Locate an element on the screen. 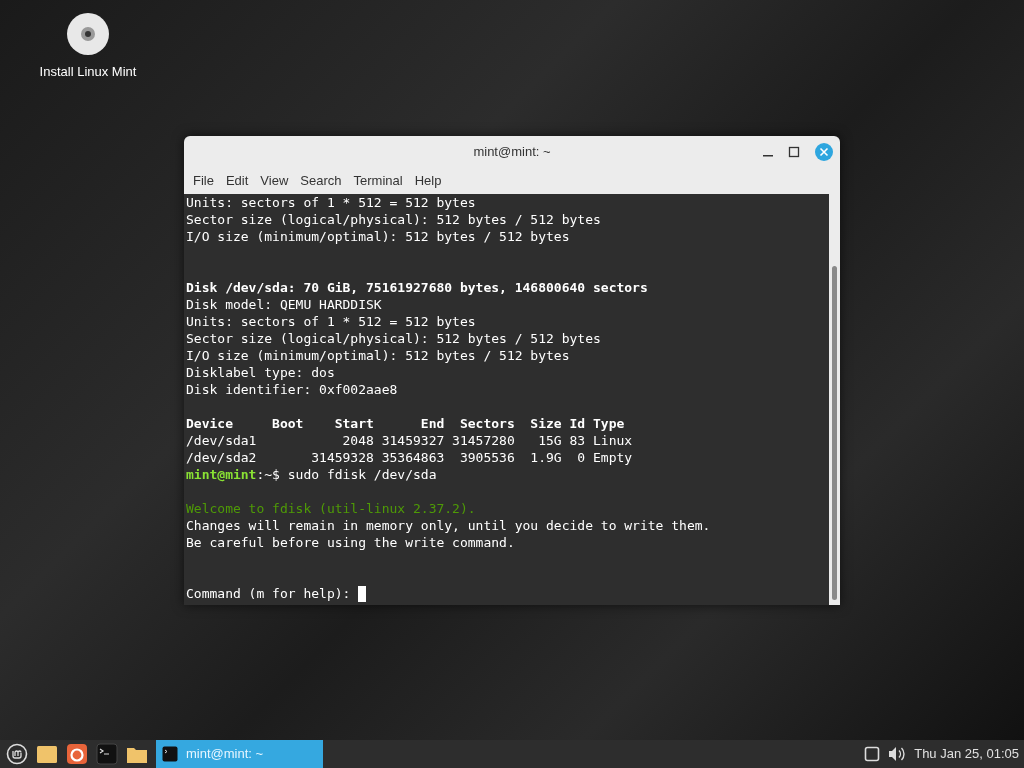  prompt-user: mint@mint is located at coordinates (221, 474).